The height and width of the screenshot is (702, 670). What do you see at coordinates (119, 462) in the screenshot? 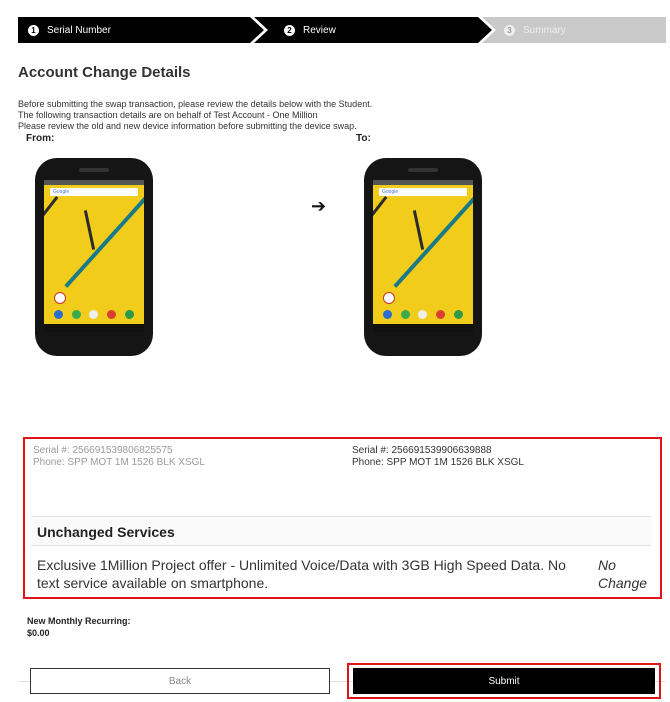
I see `old-phone-model: Phone: SPP MOT 1M 1526 BLK XSGL` at bounding box center [119, 462].